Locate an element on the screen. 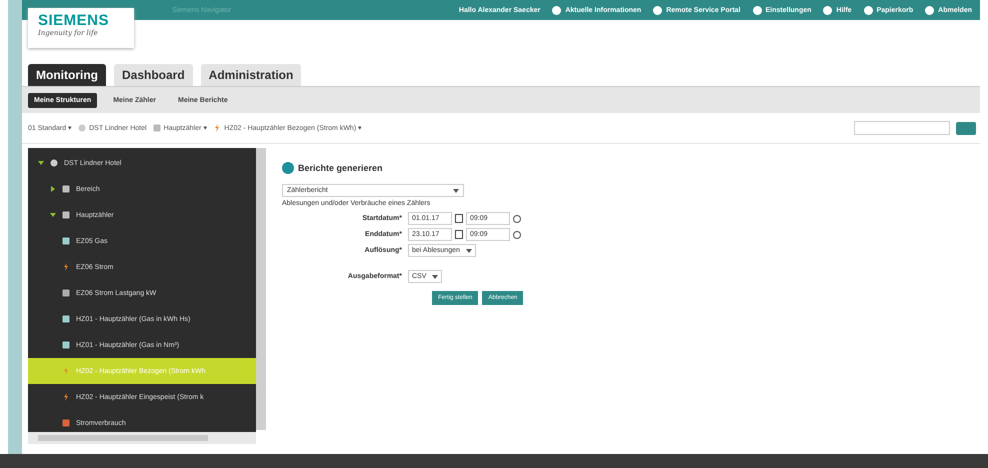  form-title: Berichte generieren is located at coordinates (340, 168).